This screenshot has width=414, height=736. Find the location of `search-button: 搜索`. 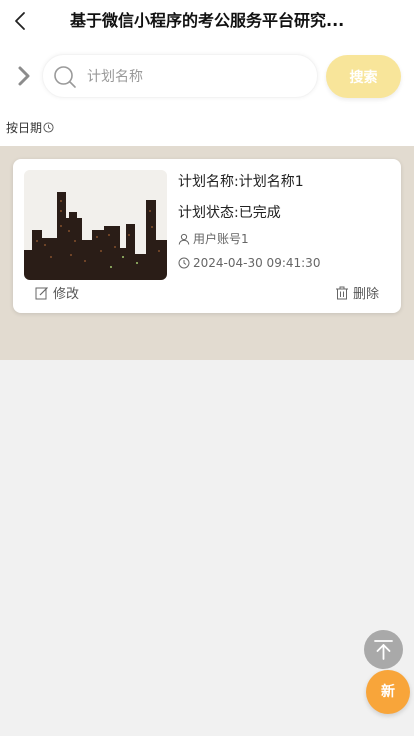

search-button: 搜索 is located at coordinates (363, 76).